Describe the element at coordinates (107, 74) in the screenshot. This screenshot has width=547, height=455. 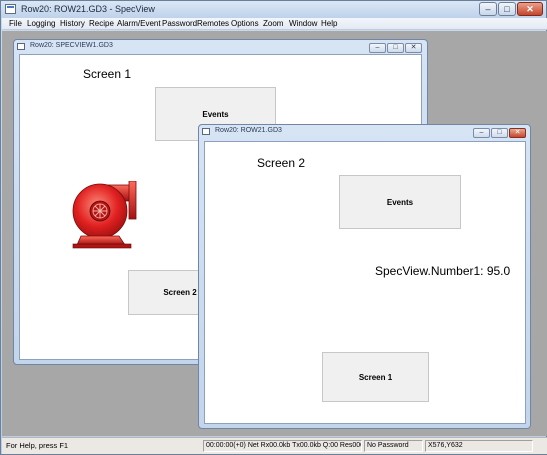
I see `screen-label: Screen 1` at that location.